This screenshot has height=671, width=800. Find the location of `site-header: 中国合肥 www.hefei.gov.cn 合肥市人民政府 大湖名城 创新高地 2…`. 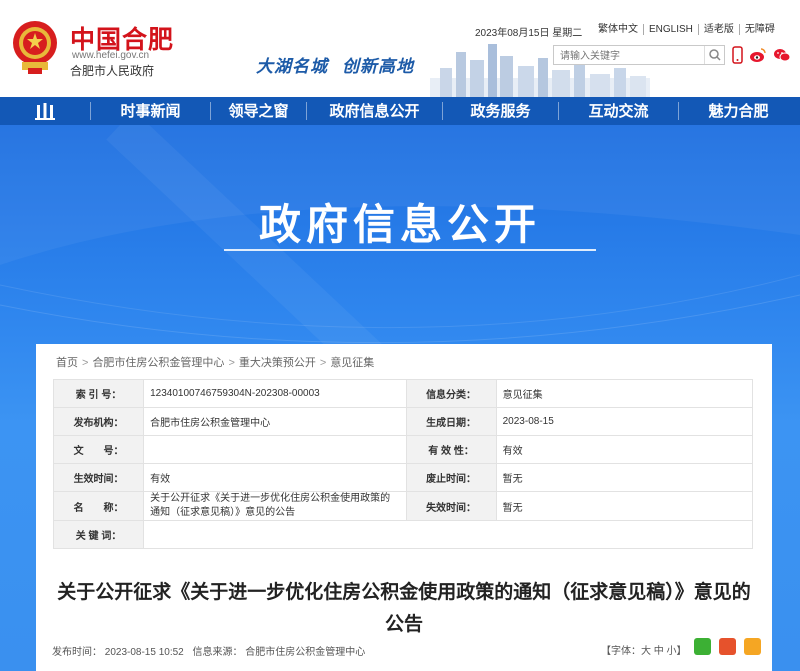

site-header: 中国合肥 www.hefei.gov.cn 合肥市人民政府 大湖名城 创新高地 2… is located at coordinates (400, 48).